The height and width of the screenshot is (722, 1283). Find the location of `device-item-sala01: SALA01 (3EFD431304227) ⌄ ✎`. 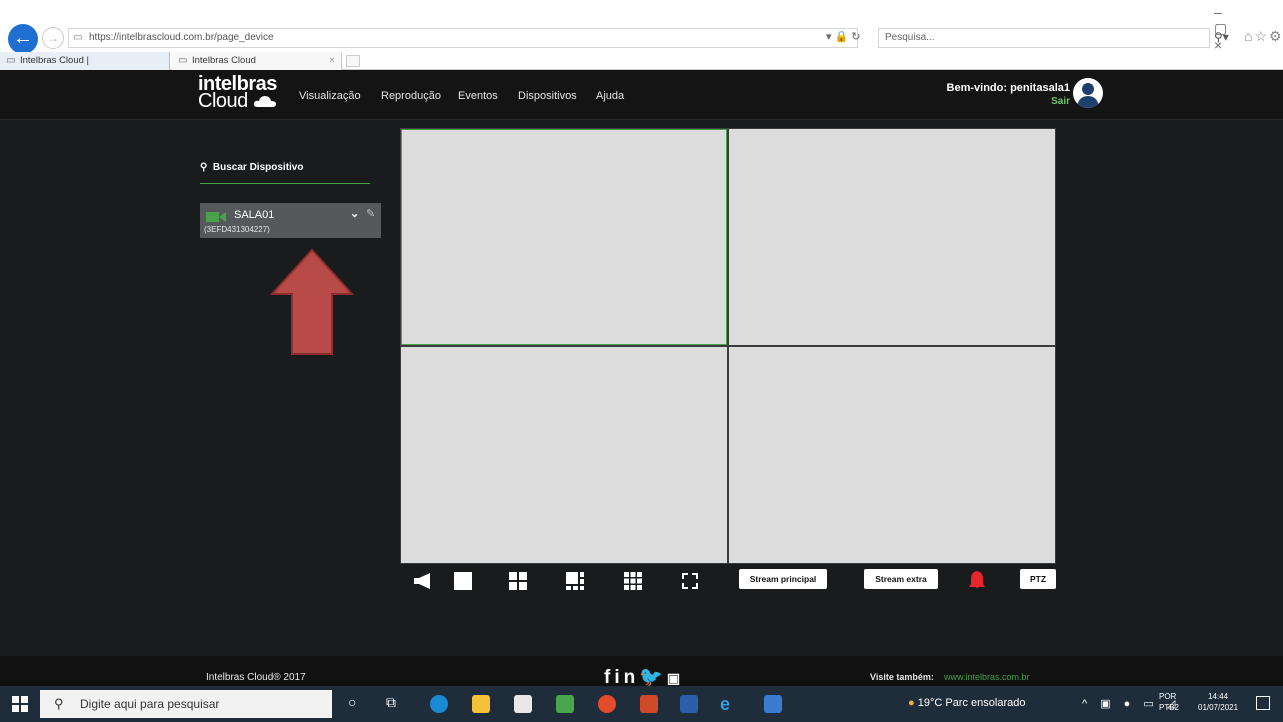

device-item-sala01: SALA01 (3EFD431304227) ⌄ ✎ is located at coordinates (290, 220).